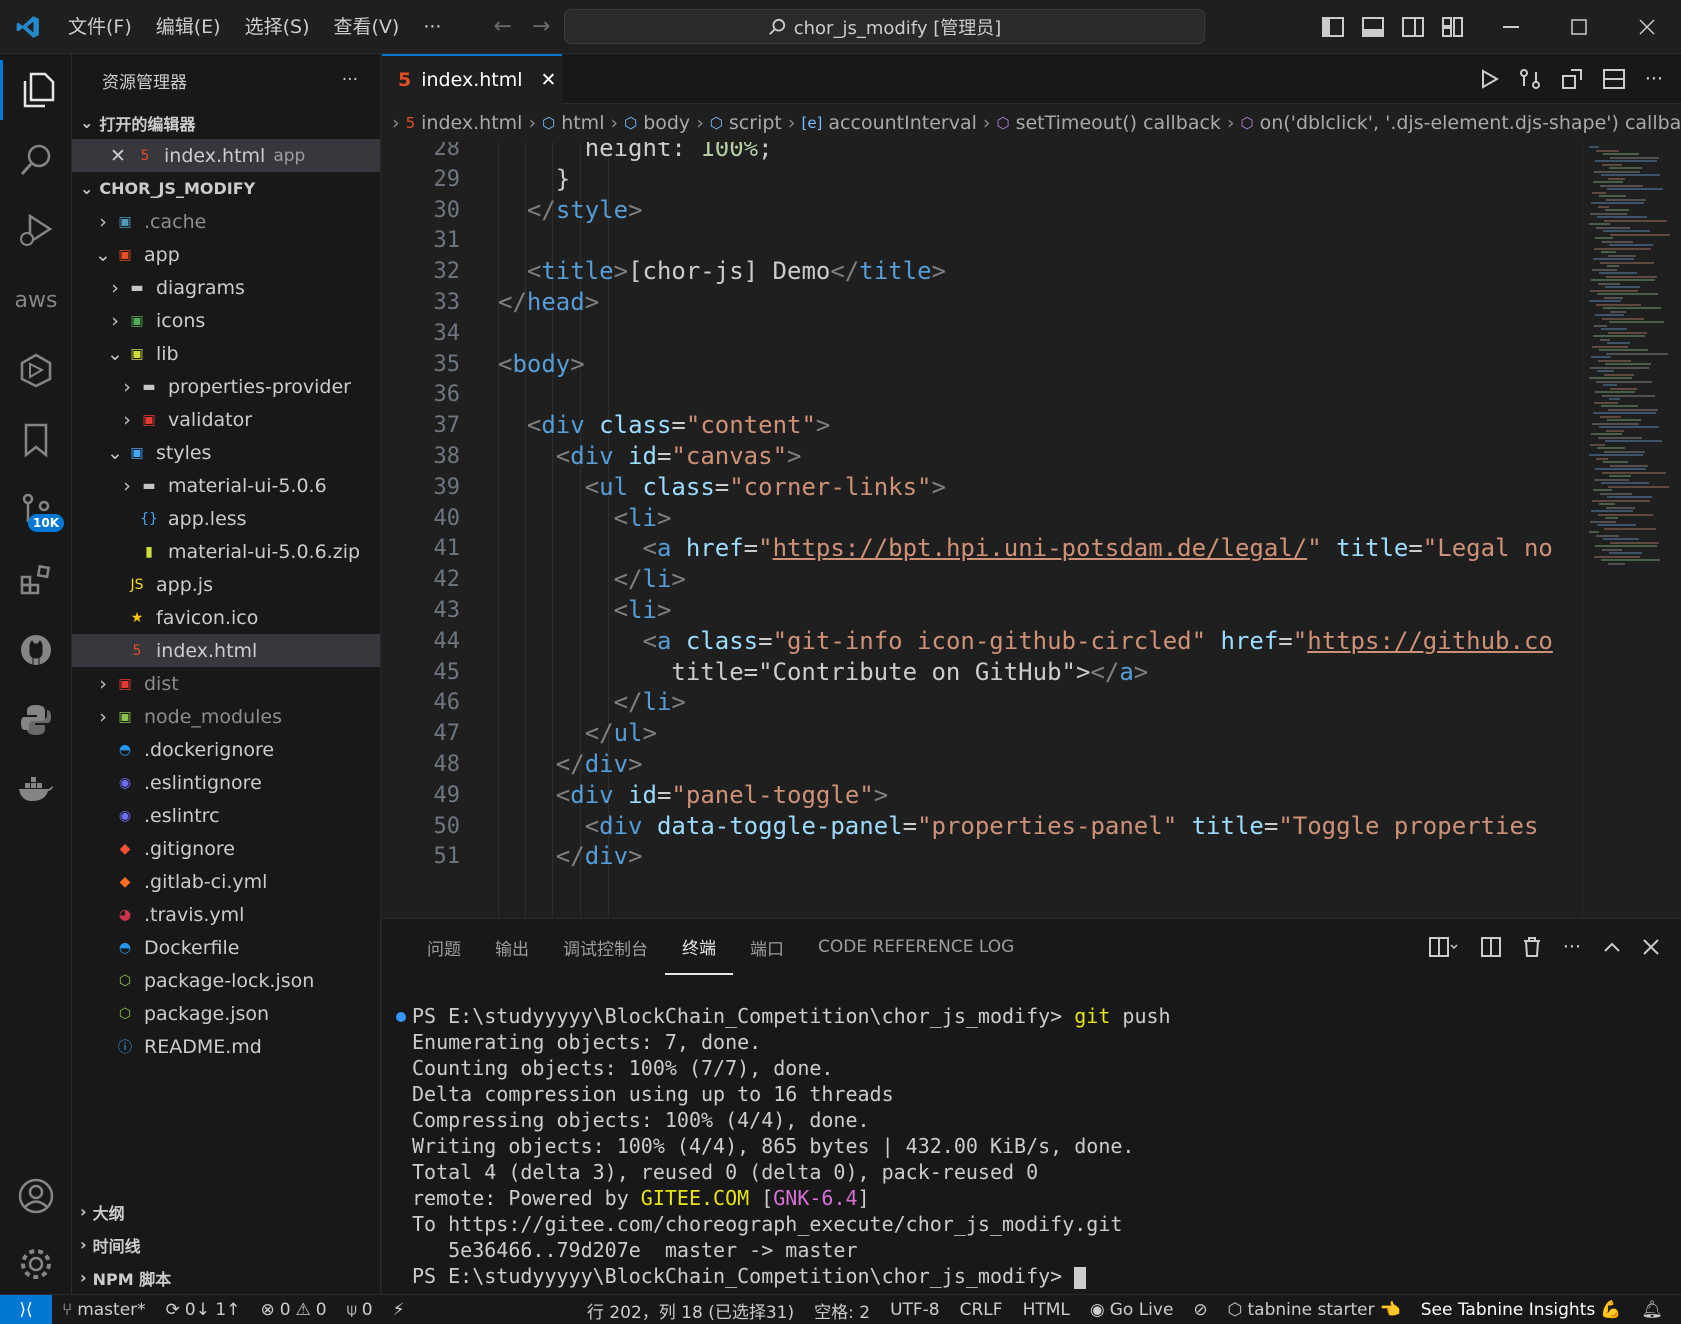 The image size is (1681, 1324). Describe the element at coordinates (916, 947) in the screenshot. I see `tab-code-reference-log: CODE REFERENCE LOG` at that location.